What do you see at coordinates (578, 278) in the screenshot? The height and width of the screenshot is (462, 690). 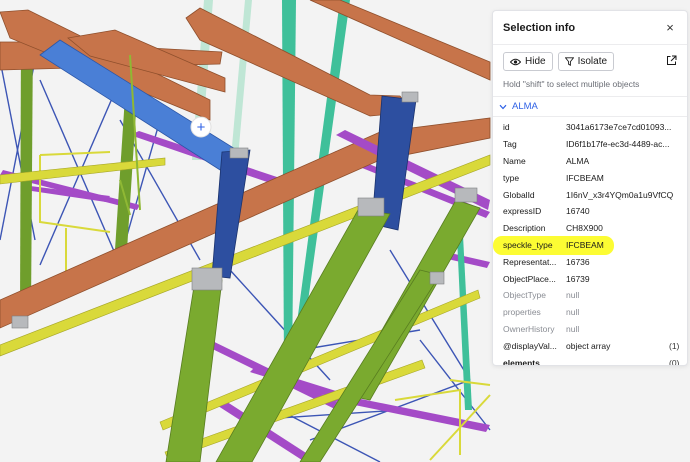 I see `property-value: 16739` at bounding box center [578, 278].